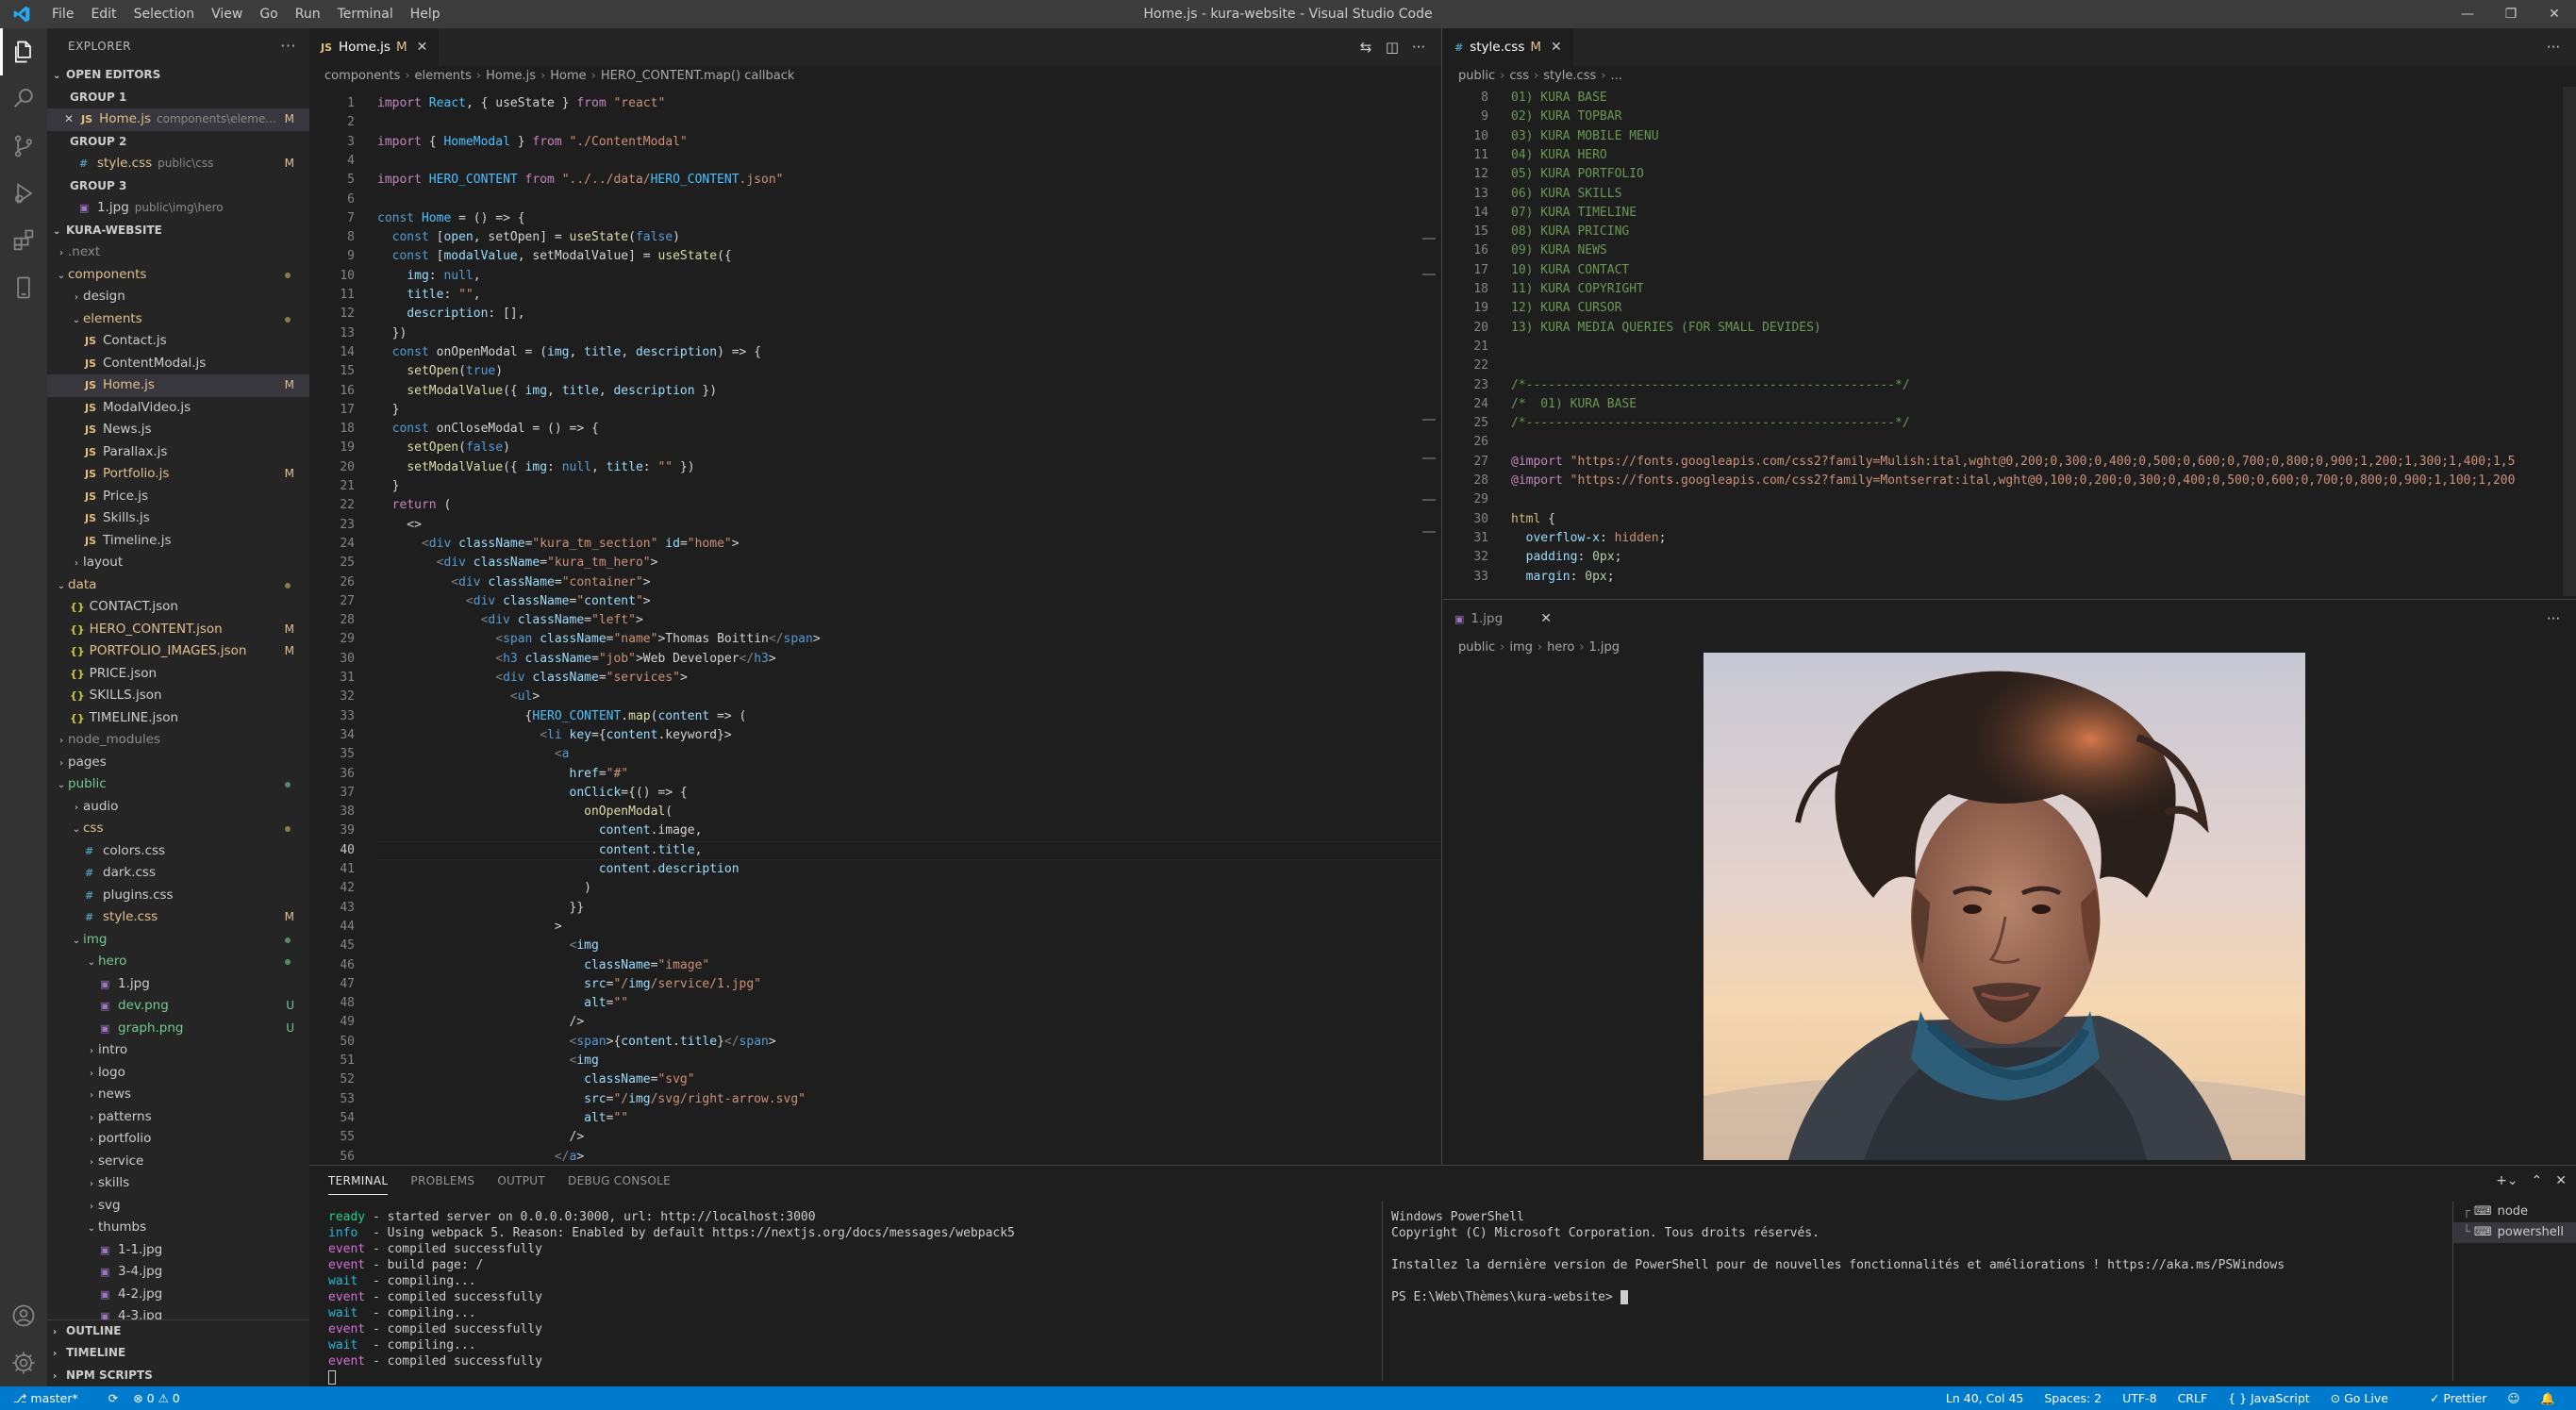 The height and width of the screenshot is (1410, 2576). What do you see at coordinates (24, 193) in the screenshot?
I see `run-debug-icon` at bounding box center [24, 193].